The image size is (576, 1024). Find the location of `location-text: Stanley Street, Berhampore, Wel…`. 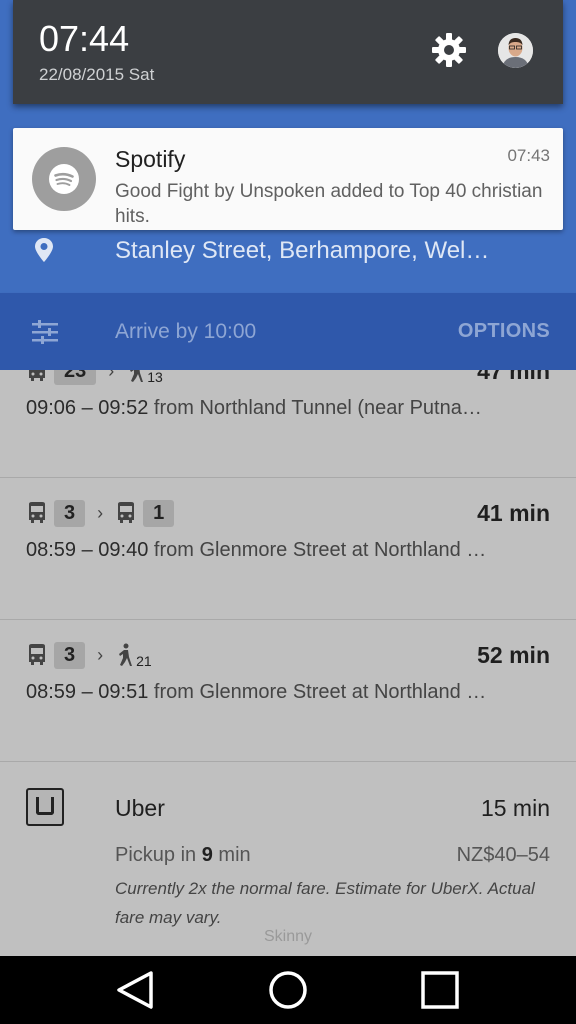

location-text: Stanley Street, Berhampore, Wel… is located at coordinates (302, 250).